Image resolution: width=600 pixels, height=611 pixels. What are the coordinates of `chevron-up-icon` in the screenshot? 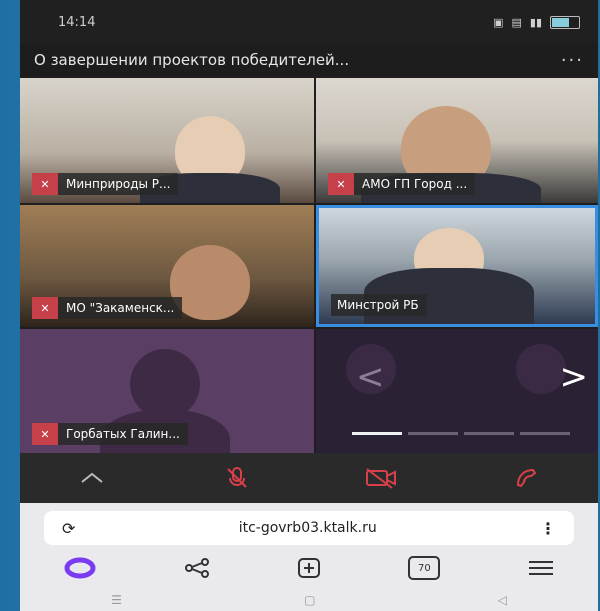 It's located at (92, 477).